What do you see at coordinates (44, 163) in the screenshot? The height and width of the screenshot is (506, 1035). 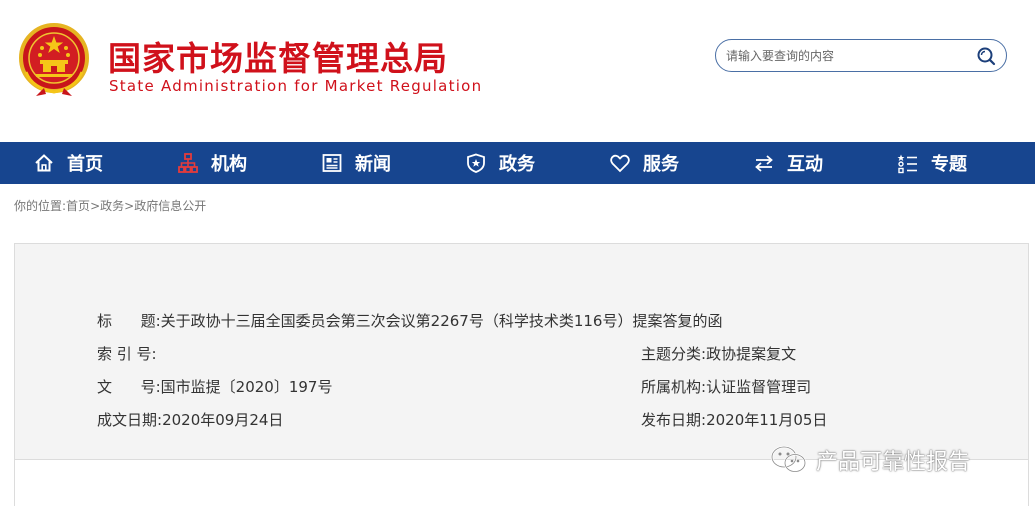 I see `home-icon` at bounding box center [44, 163].